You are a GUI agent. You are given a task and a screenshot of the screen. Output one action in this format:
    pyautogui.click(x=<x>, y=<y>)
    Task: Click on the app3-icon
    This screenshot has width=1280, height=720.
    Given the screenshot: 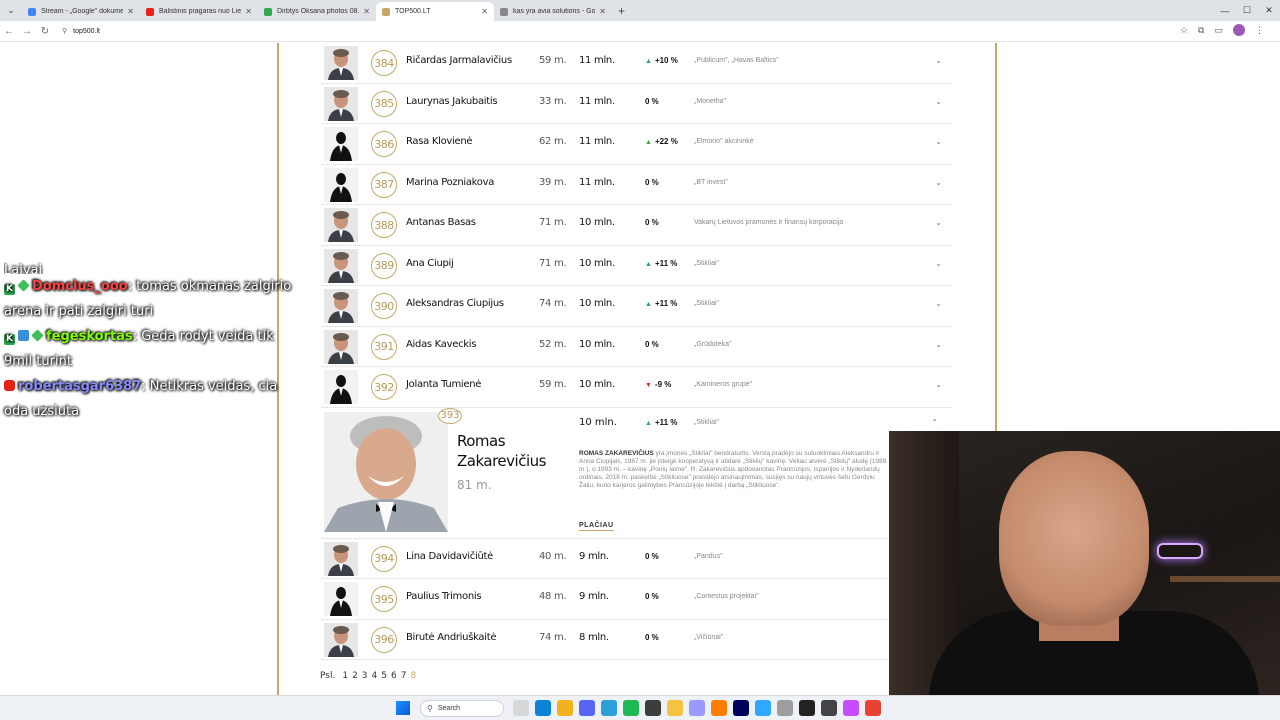 What is the action you would take?
    pyautogui.click(x=873, y=708)
    